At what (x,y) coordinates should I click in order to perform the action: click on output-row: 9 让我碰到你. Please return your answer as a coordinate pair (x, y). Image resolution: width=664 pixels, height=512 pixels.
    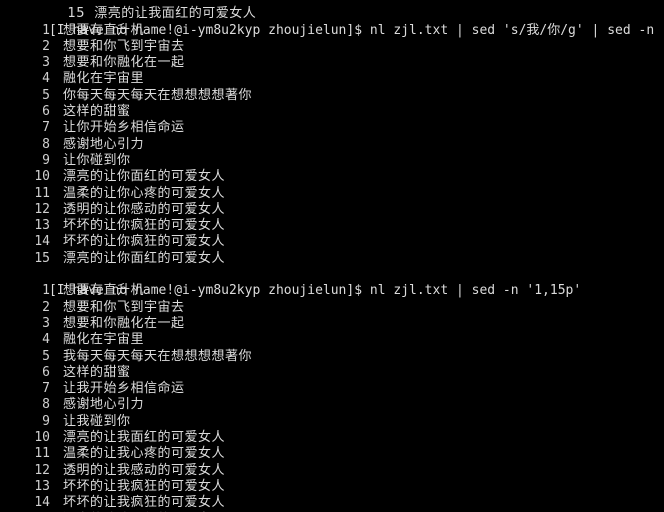
    Looking at the image, I should click on (333, 422).